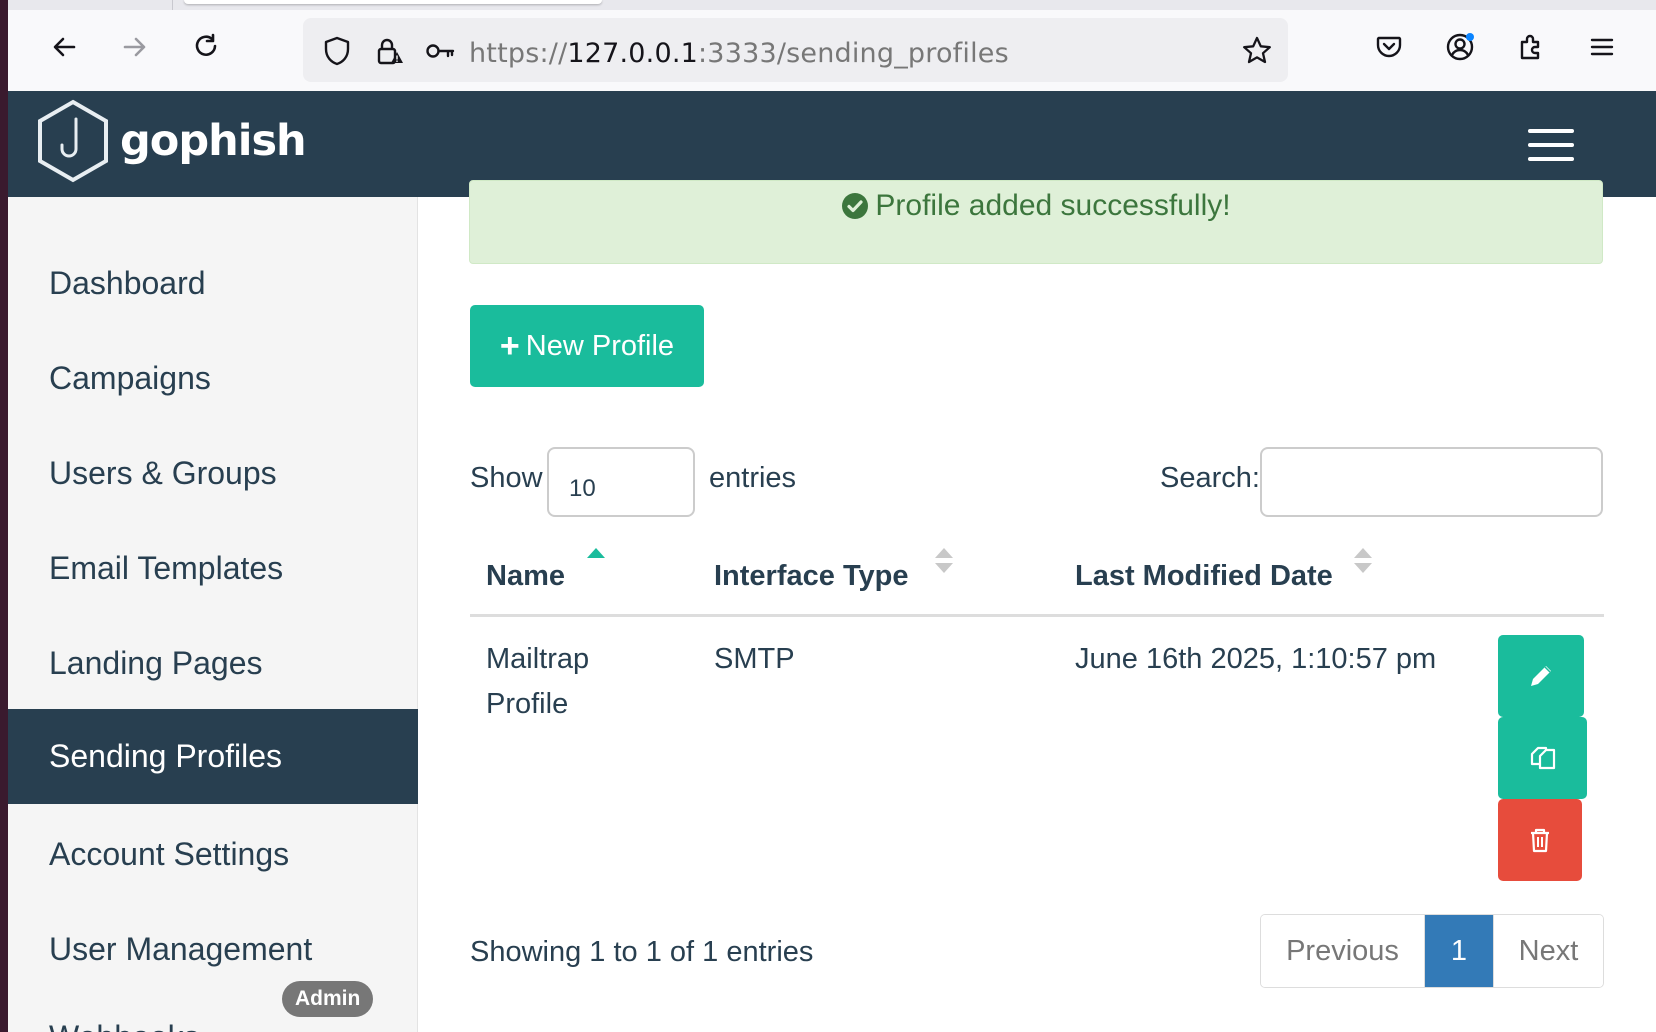  Describe the element at coordinates (163, 473) in the screenshot. I see `sidebar-item-label: Users & Groups` at that location.